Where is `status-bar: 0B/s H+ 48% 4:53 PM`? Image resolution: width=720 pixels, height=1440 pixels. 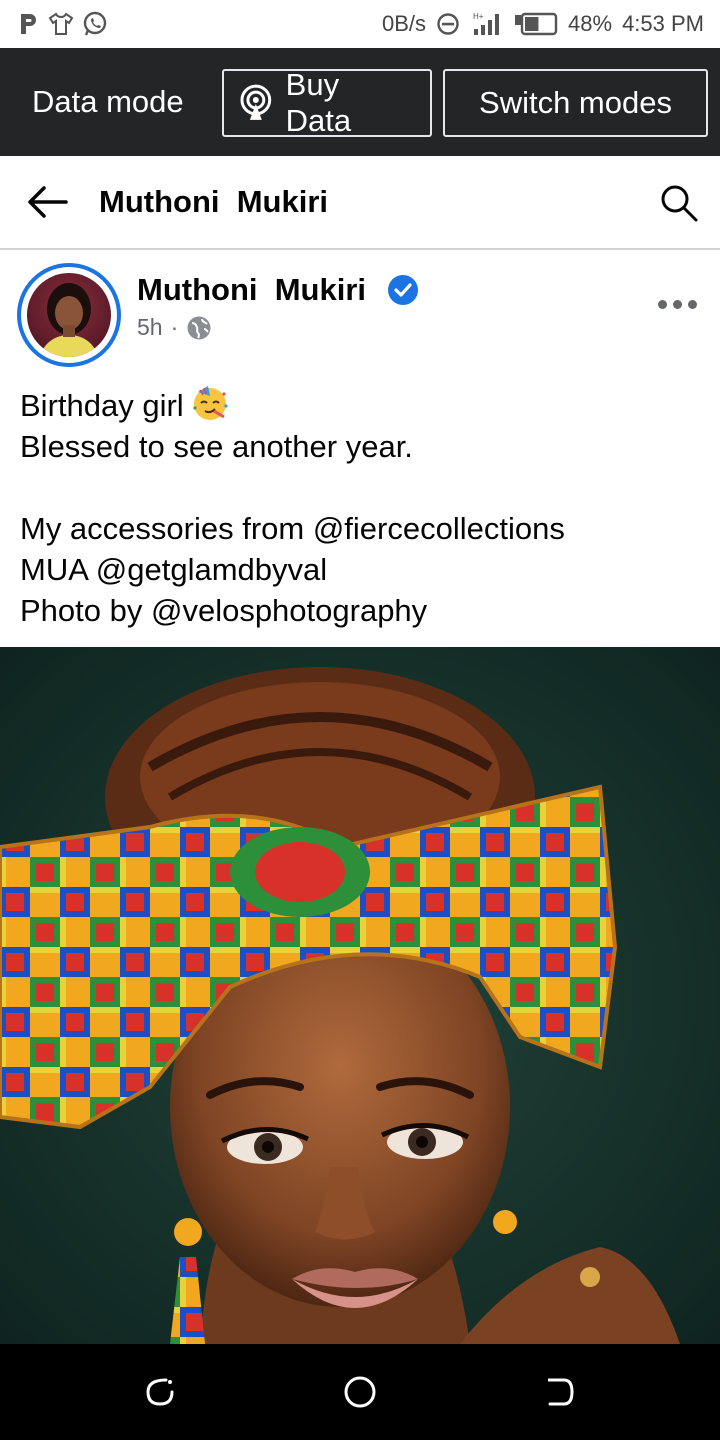
status-bar: 0B/s H+ 48% 4:53 PM is located at coordinates (360, 24).